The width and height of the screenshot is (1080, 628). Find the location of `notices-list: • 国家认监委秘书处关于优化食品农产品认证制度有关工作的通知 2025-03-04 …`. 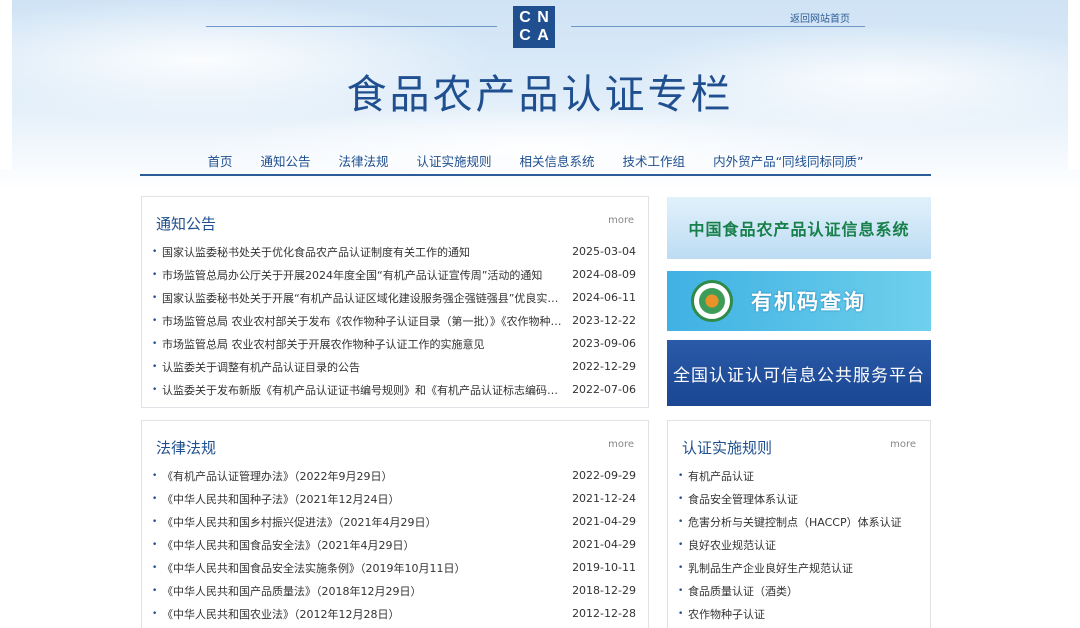

notices-list: • 国家认监委秘书处关于优化食品农产品认证制度有关工作的通知 2025-03-04 … is located at coordinates (394, 320).